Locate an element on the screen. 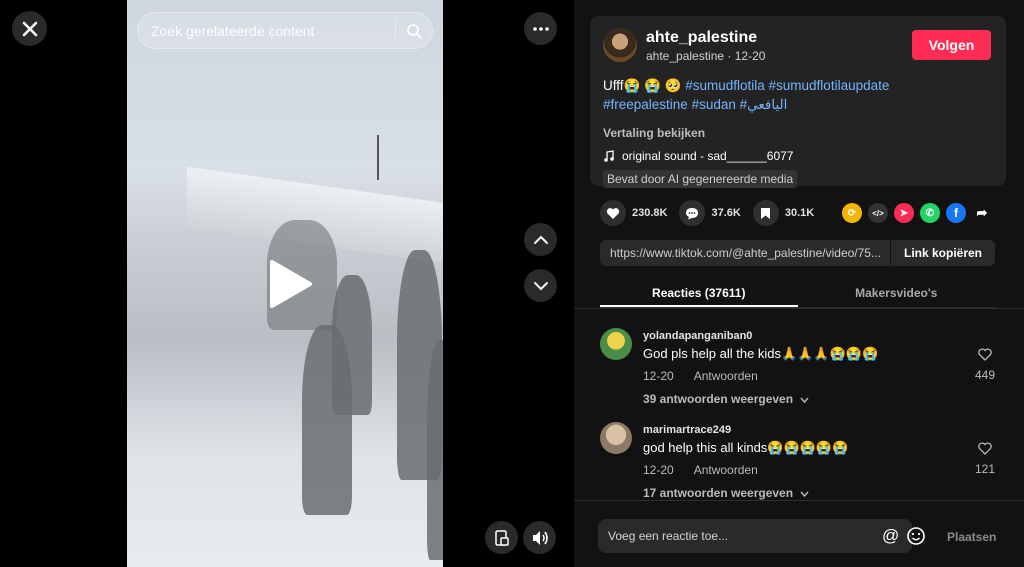 The width and height of the screenshot is (1024, 567). ai-content-label: Bevat door AI gegenereerde media is located at coordinates (700, 179).